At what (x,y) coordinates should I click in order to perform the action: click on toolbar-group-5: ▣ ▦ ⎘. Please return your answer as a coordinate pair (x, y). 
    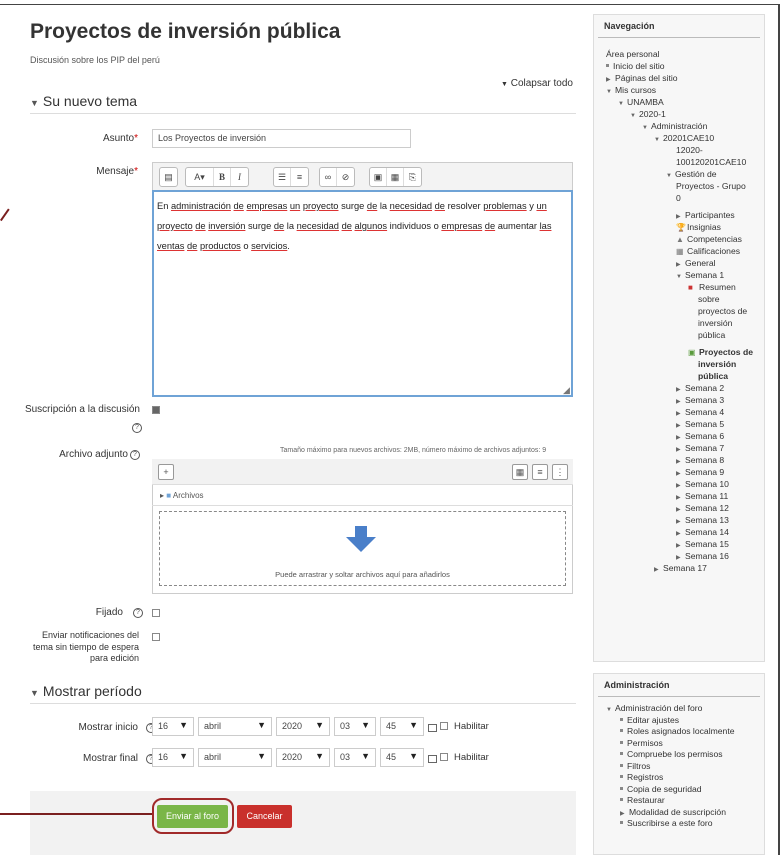
    Looking at the image, I should click on (395, 177).